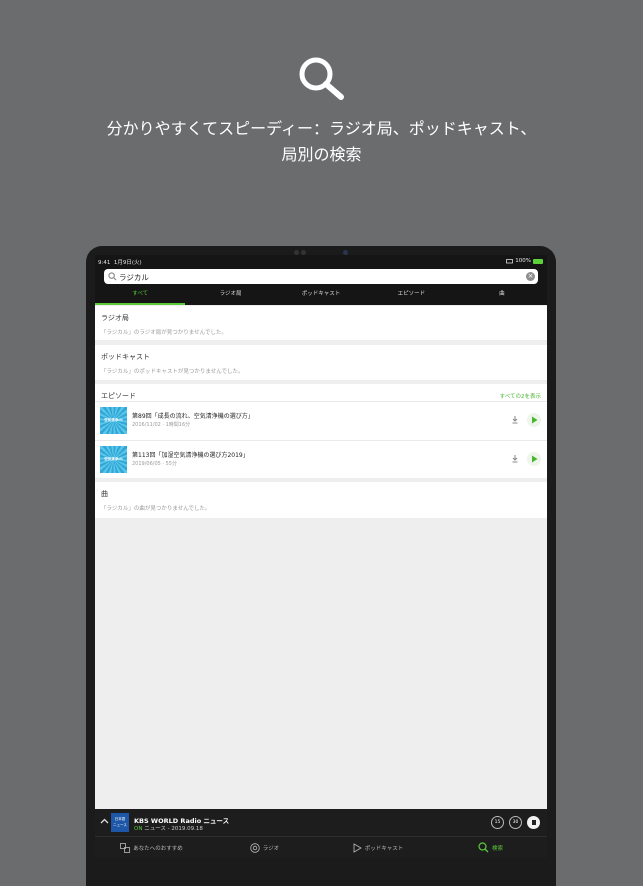 The image size is (643, 886). What do you see at coordinates (357, 847) in the screenshot?
I see `podcast-play-icon` at bounding box center [357, 847].